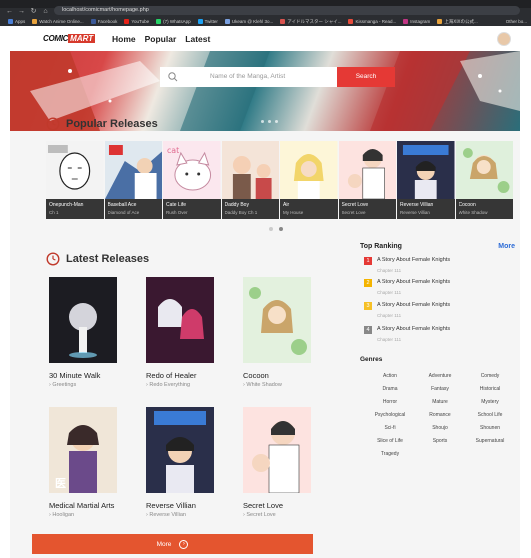  What do you see at coordinates (136, 21) in the screenshot?
I see `bookmark-item: YouTube` at bounding box center [136, 21].